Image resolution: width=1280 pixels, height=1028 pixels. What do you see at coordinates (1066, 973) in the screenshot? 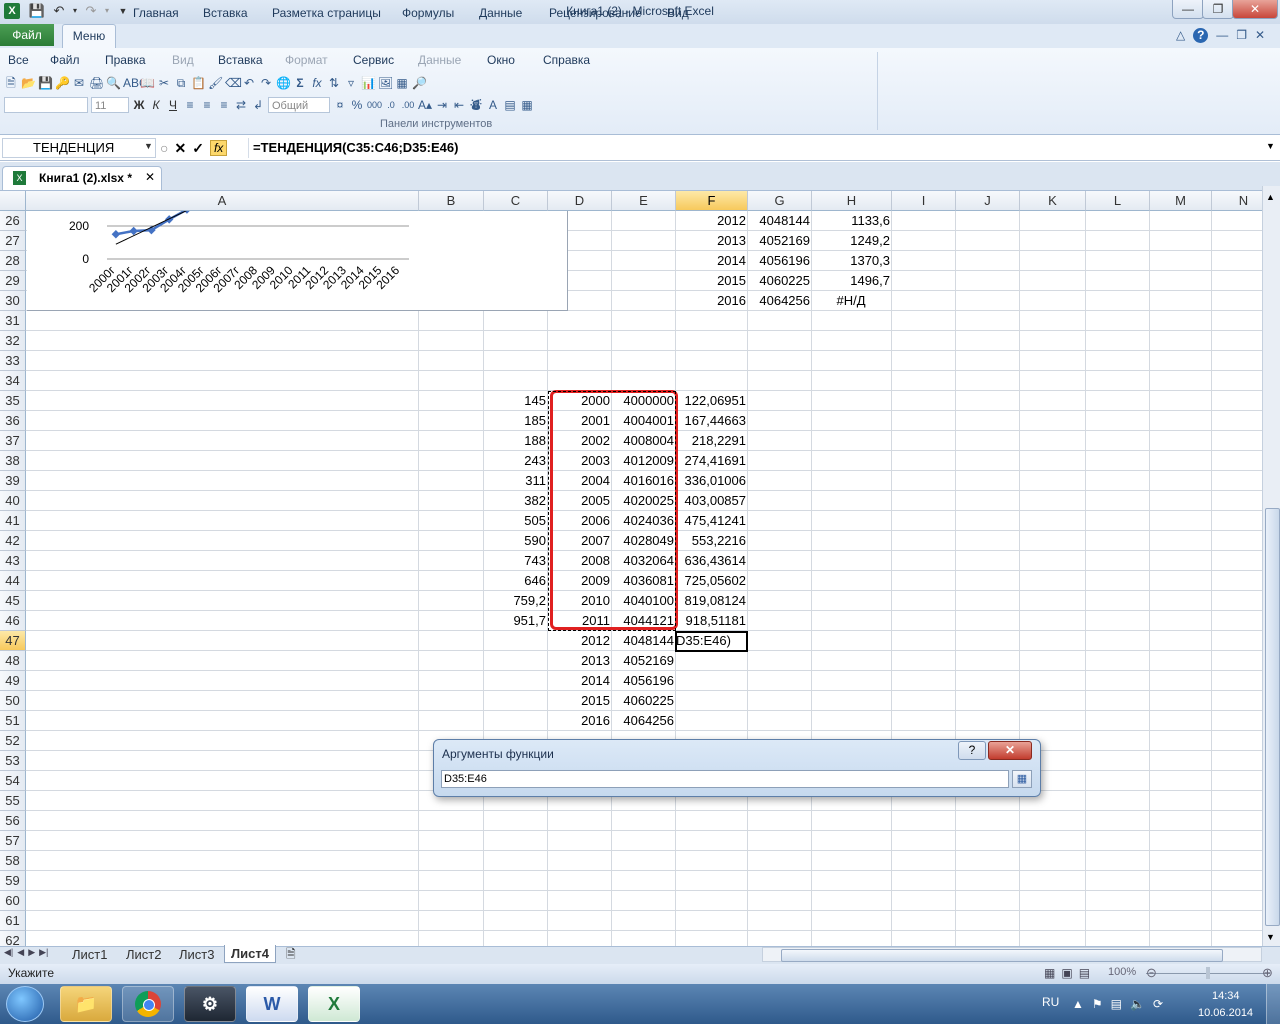
I see `page-layout-view-icon: ▣` at bounding box center [1066, 973].